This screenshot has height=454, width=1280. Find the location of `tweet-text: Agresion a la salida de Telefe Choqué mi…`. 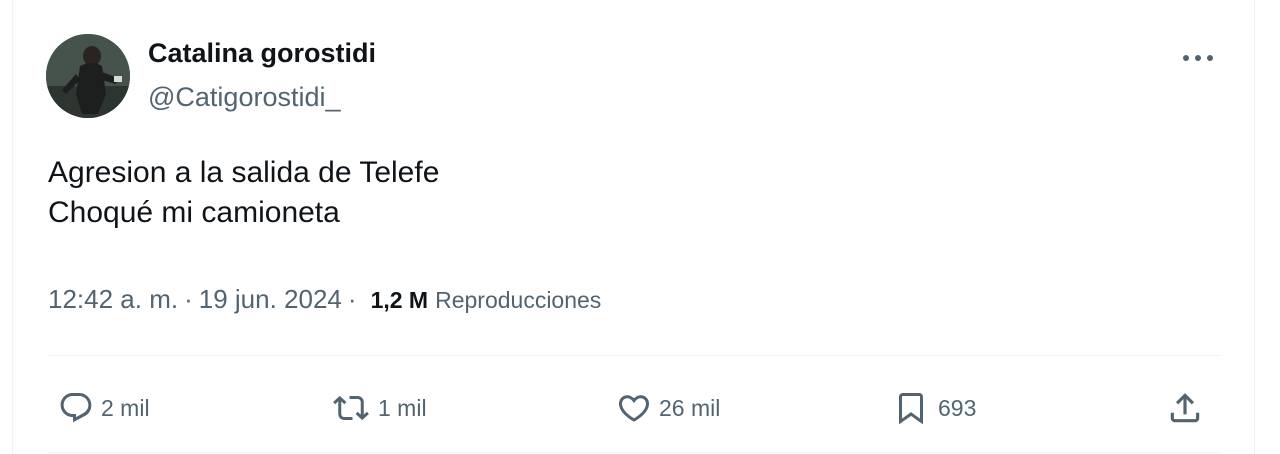

tweet-text: Agresion a la salida de Telefe Choqué mi… is located at coordinates (243, 193).